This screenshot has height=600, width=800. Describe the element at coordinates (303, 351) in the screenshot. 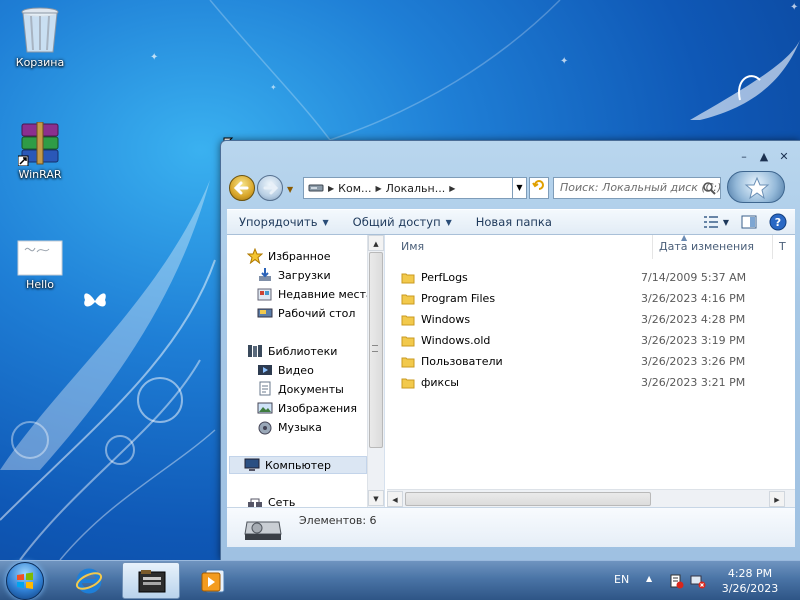

I see `nav-item-label: Библиотеки` at that location.